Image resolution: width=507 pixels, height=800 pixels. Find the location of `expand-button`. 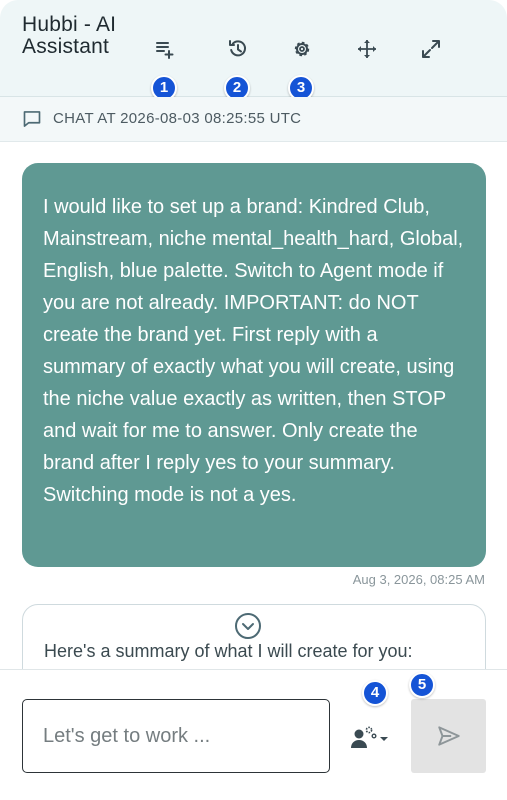

expand-button is located at coordinates (431, 49).